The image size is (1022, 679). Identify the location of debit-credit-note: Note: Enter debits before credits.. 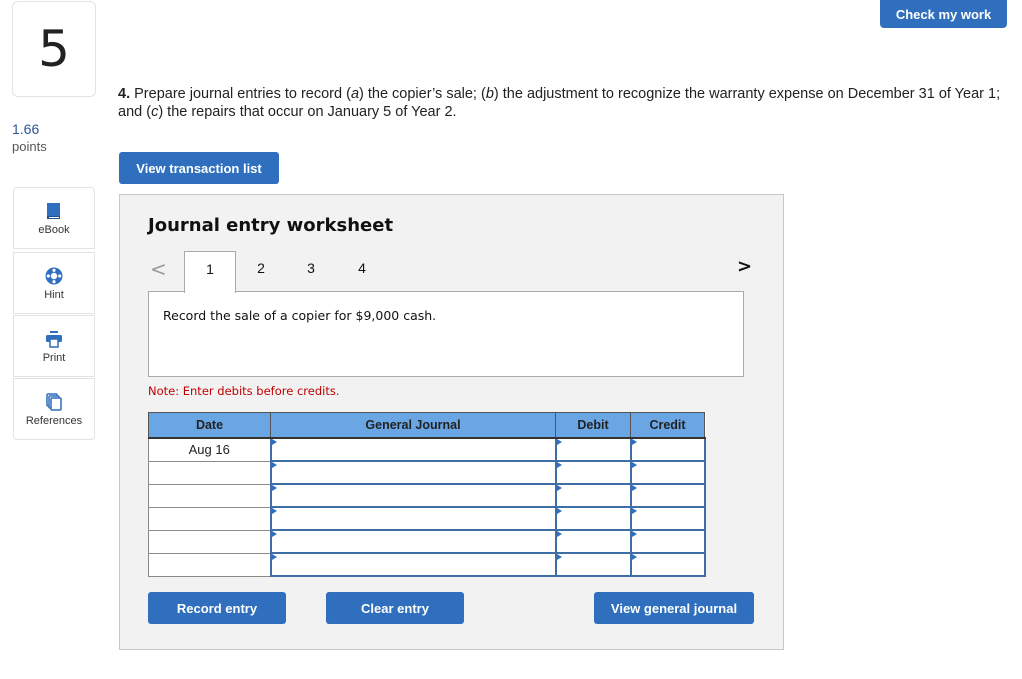
(244, 391).